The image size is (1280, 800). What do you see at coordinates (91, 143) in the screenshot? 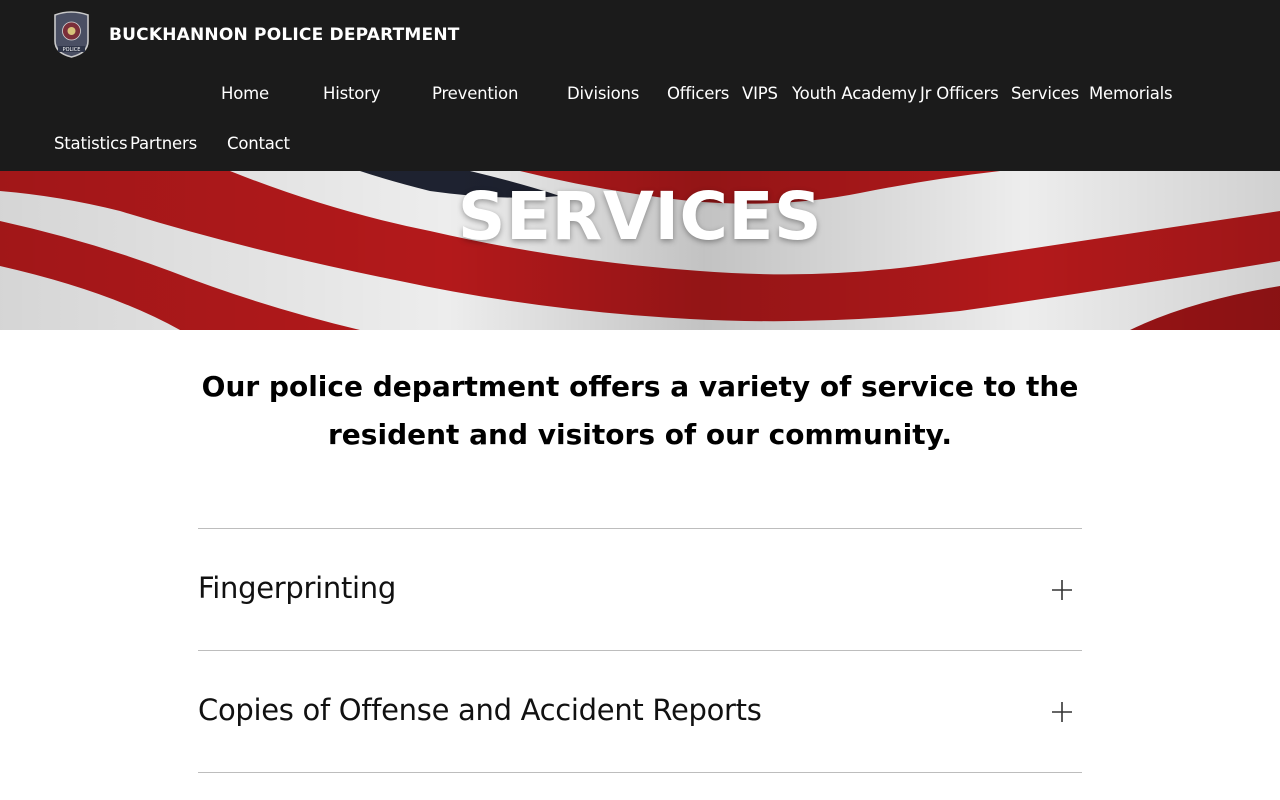
I see `nav-statistics: Statistics` at bounding box center [91, 143].